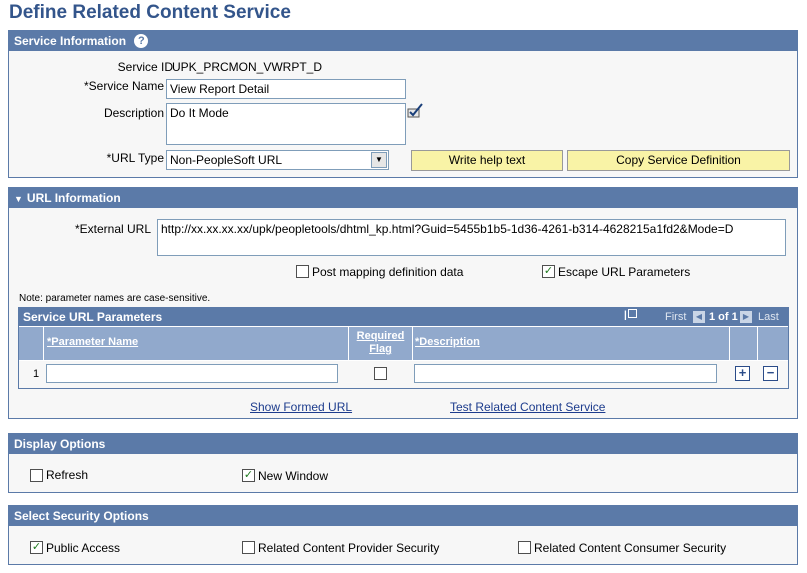 Image resolution: width=807 pixels, height=573 pixels. Describe the element at coordinates (416, 111) in the screenshot. I see `spellcheck-icon` at that location.